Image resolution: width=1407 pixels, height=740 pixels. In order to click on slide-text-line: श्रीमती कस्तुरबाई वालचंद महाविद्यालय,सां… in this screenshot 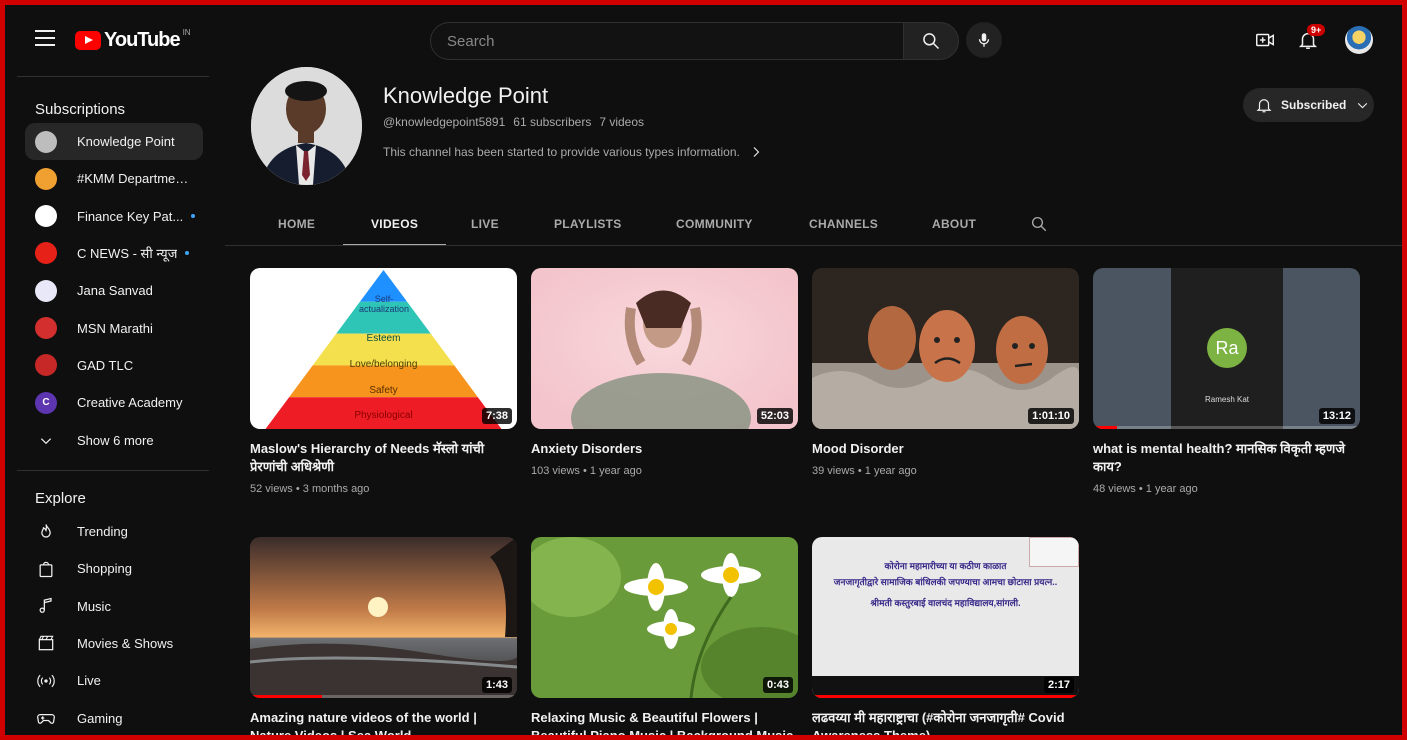, I will do `click(945, 603)`.